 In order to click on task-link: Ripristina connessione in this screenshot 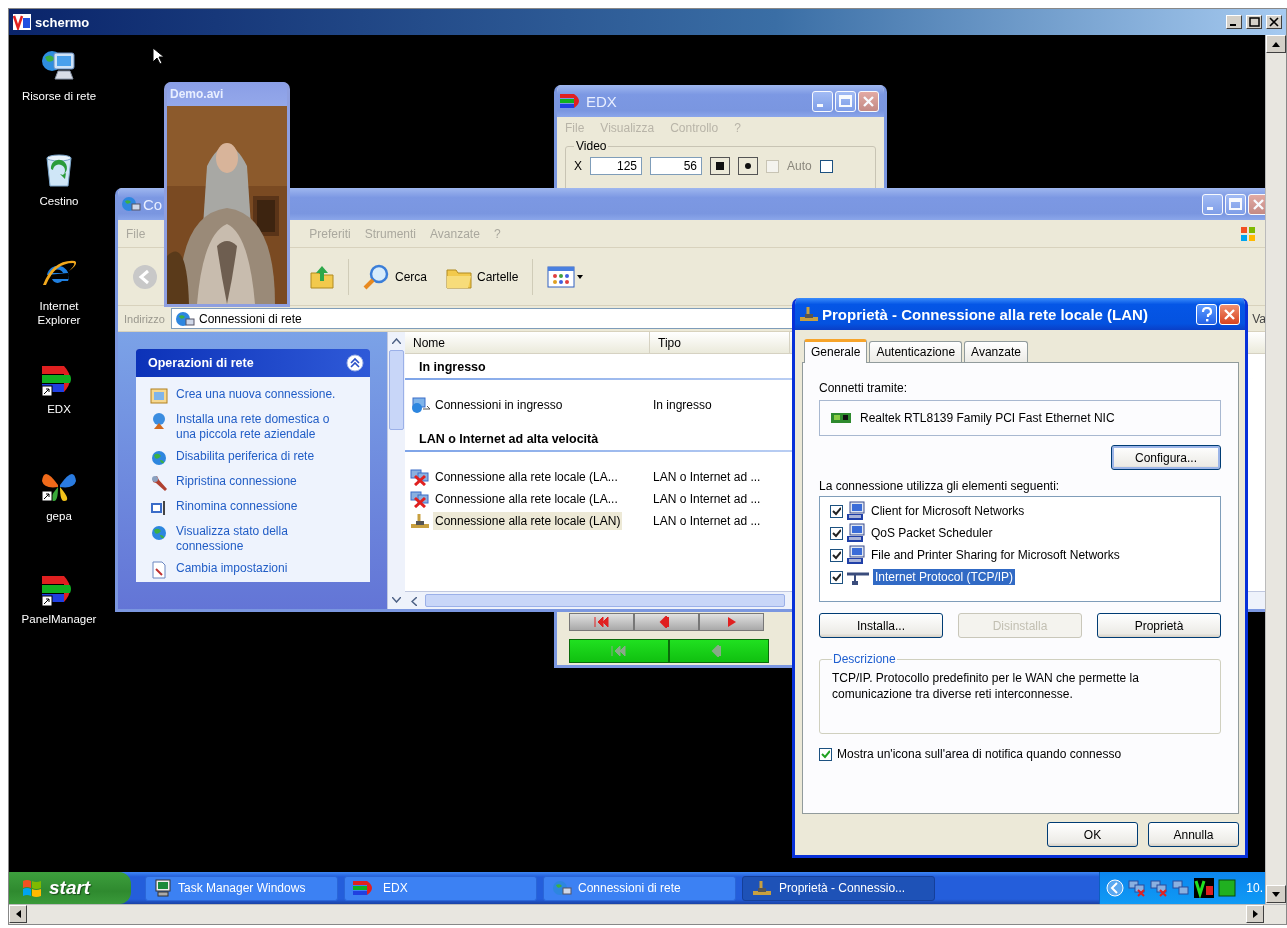, I will do `click(261, 481)`.